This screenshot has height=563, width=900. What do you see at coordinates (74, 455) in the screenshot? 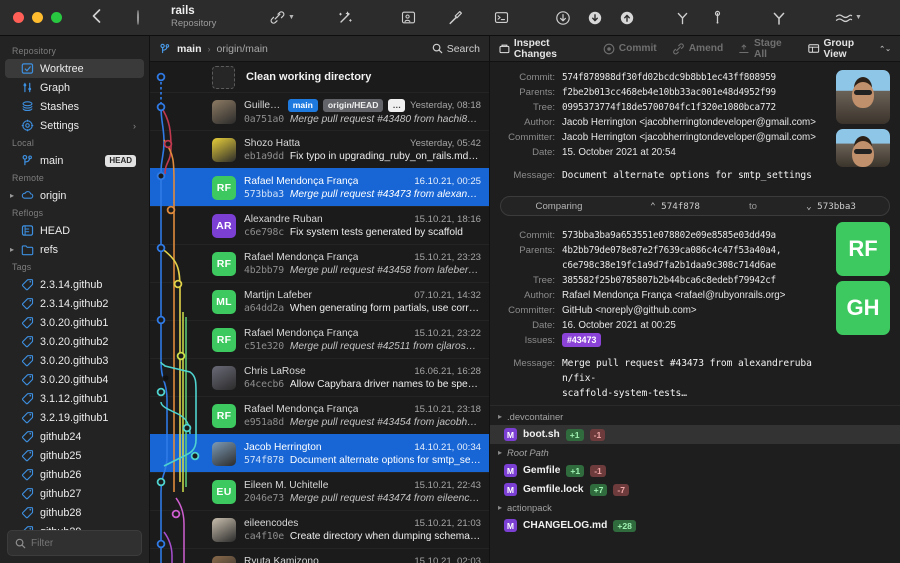
I see `sidebar-item-github25: github25` at bounding box center [74, 455].